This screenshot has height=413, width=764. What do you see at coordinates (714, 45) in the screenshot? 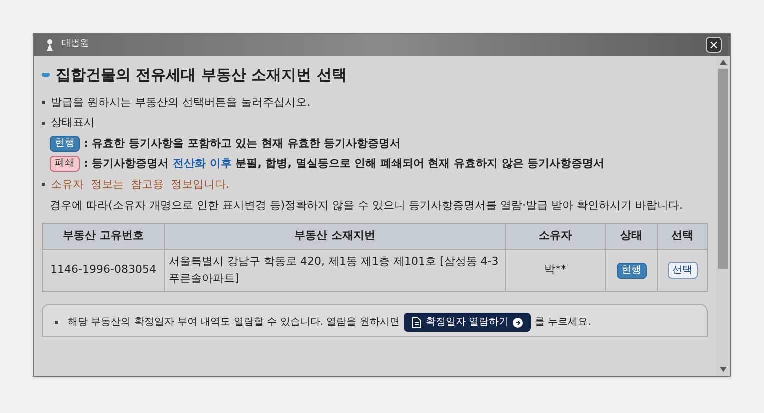
I see `close-button: ×` at bounding box center [714, 45].